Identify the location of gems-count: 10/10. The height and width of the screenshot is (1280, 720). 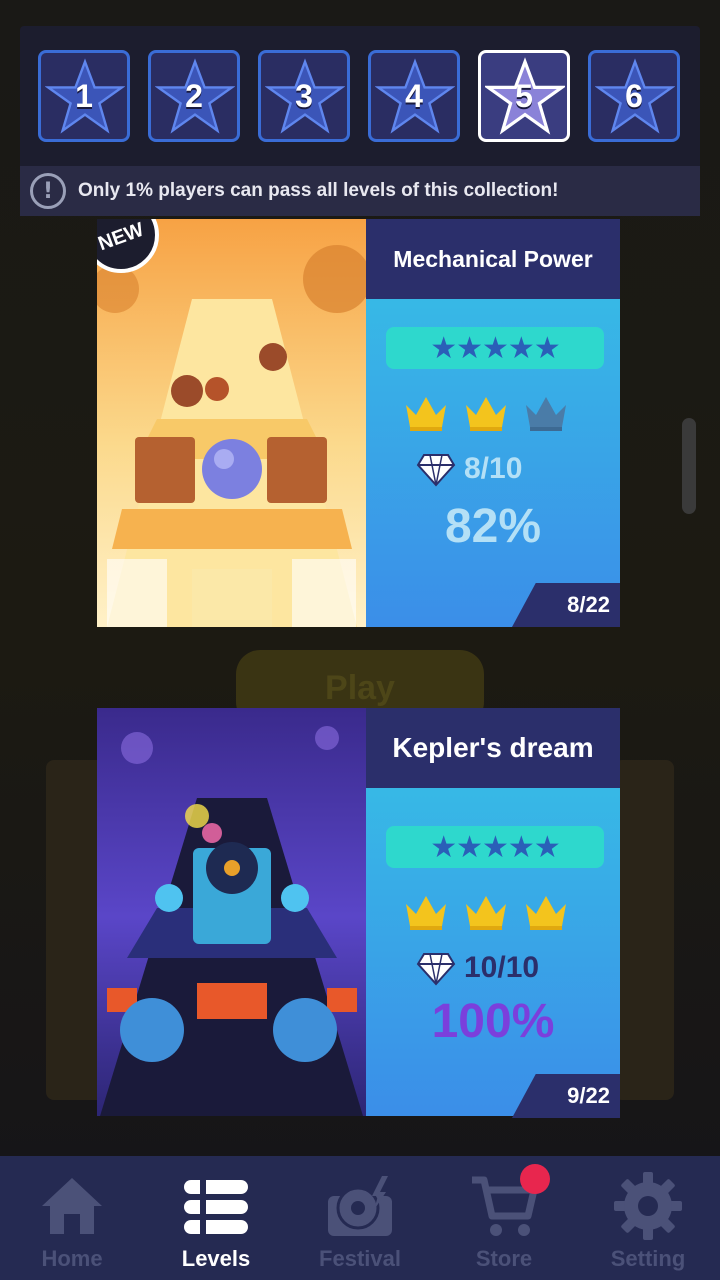
(502, 967).